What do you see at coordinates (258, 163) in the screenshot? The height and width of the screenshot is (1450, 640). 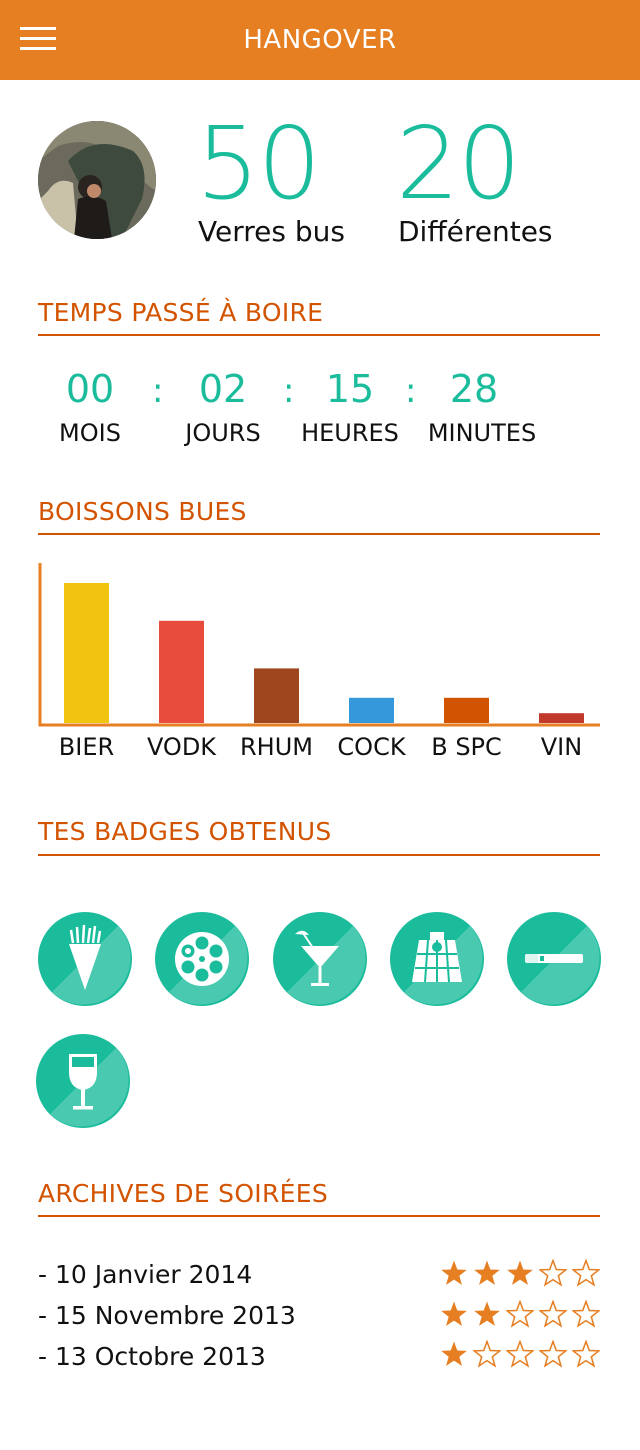 I see `glasses-count: 50` at bounding box center [258, 163].